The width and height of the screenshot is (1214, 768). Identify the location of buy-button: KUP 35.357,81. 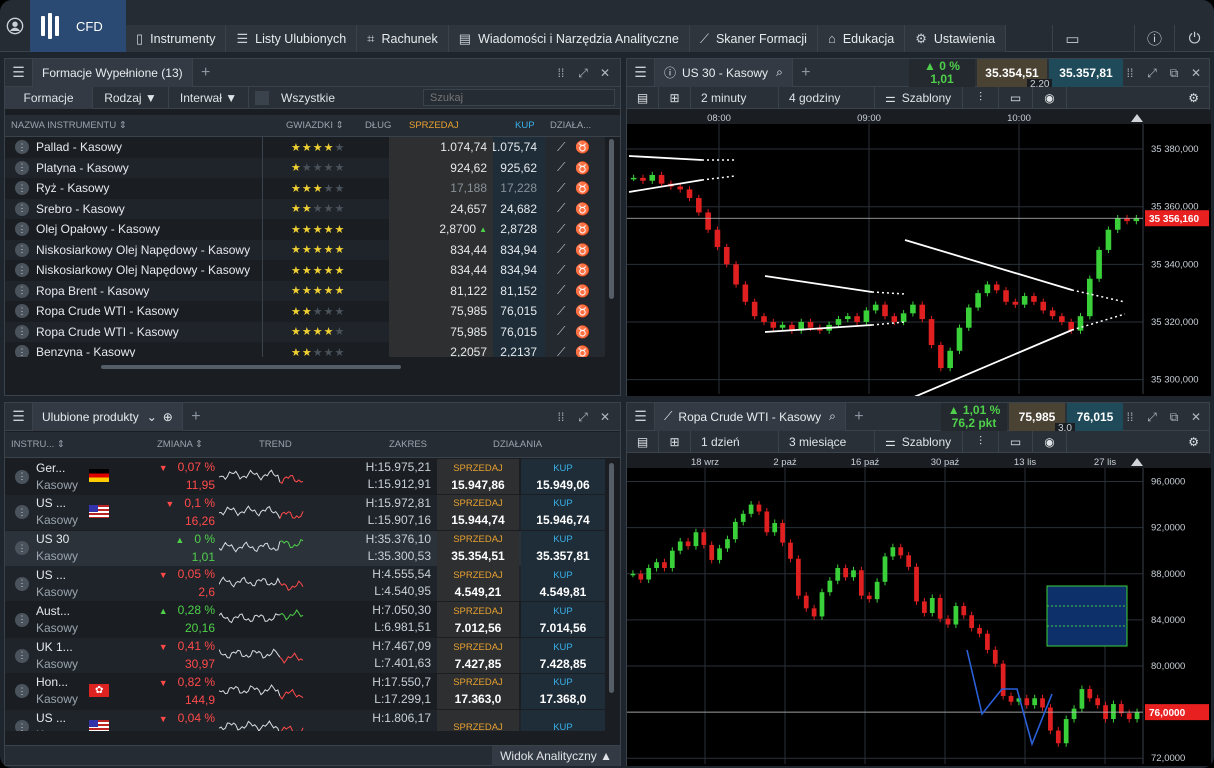
(563, 548).